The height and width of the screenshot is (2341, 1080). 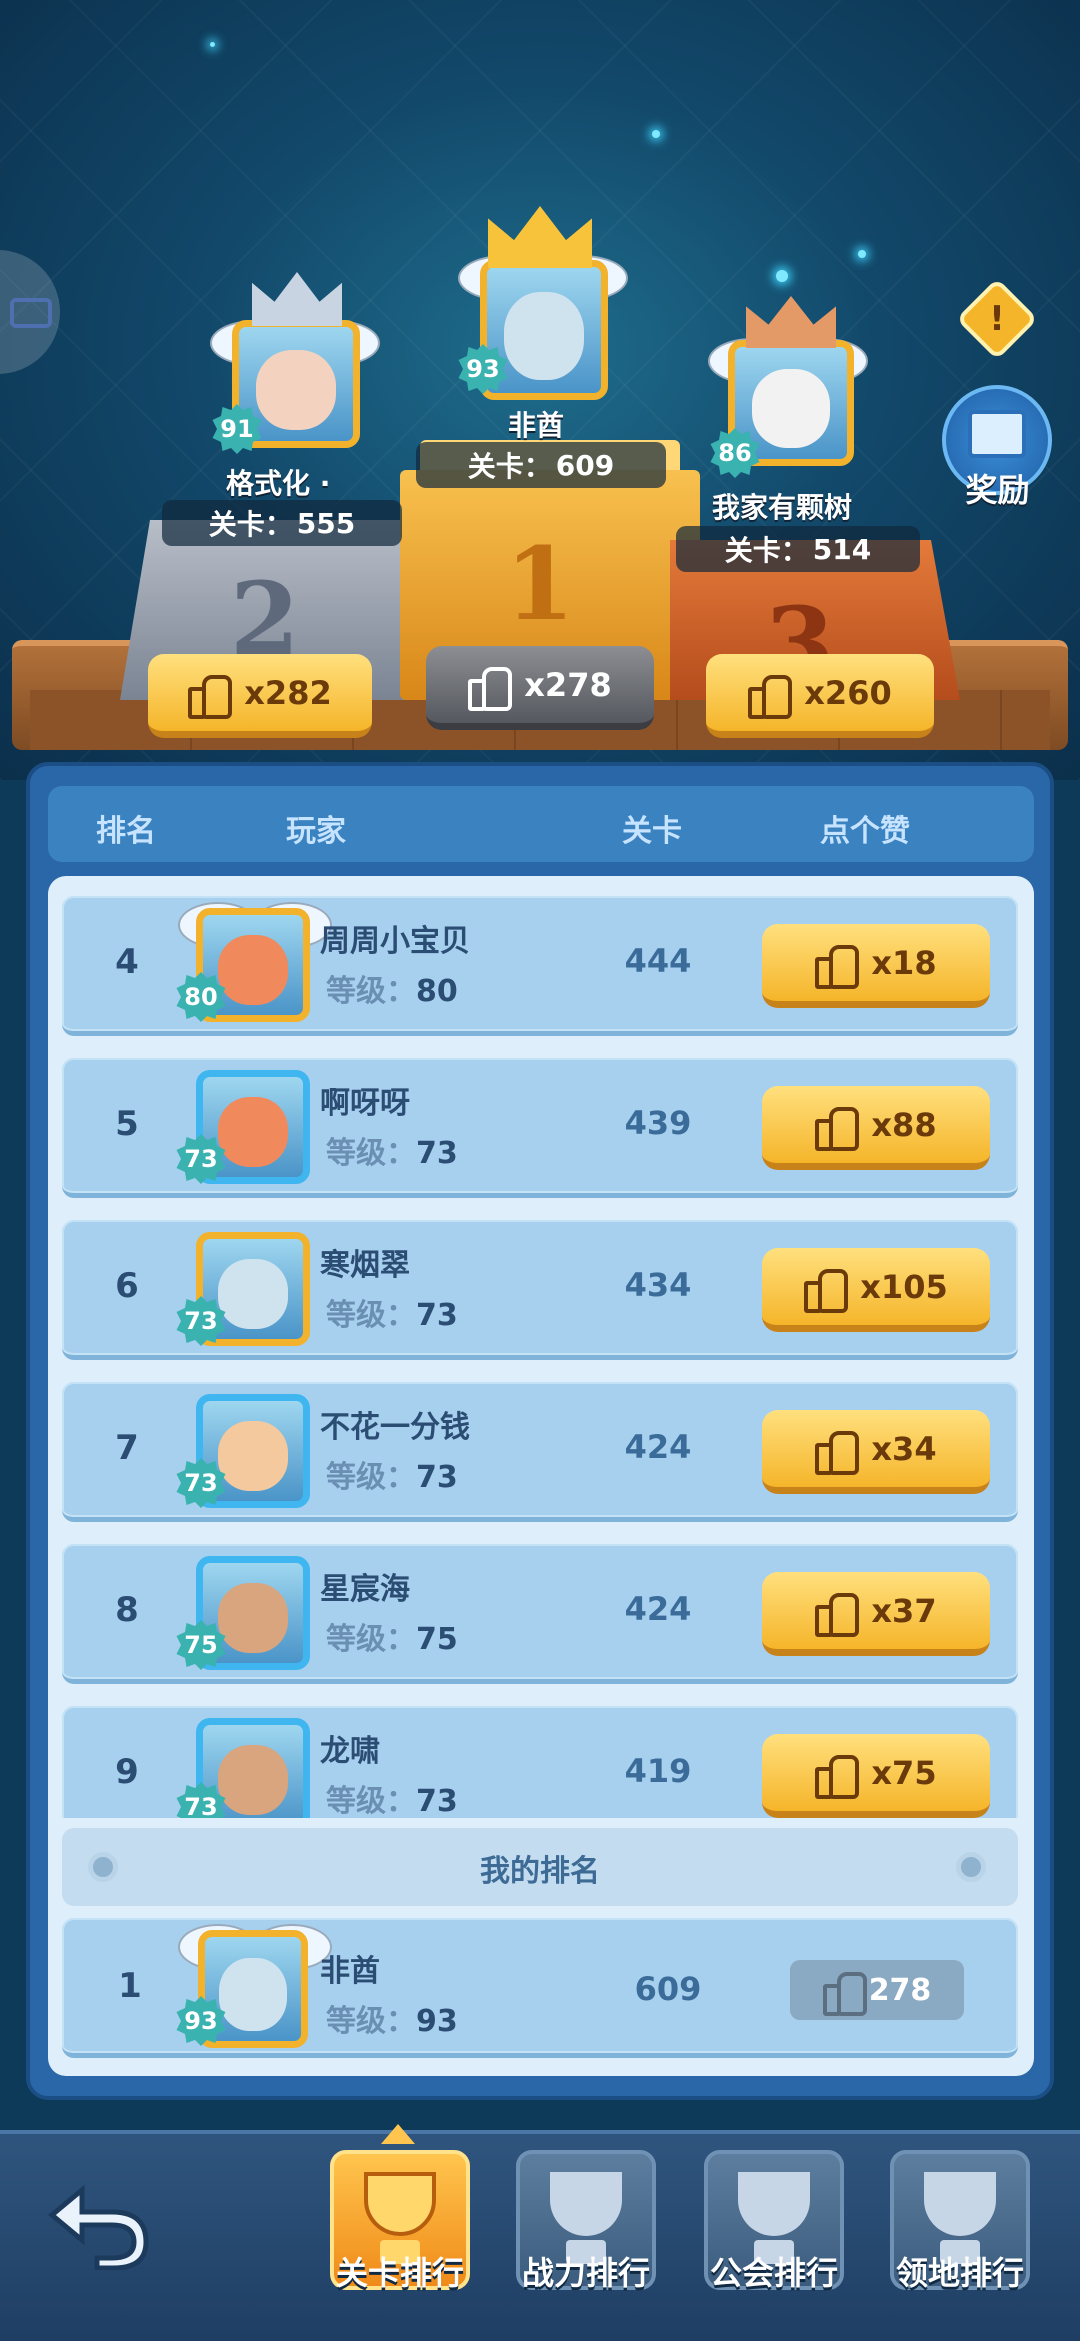 I want to click on like-button-first: x278, so click(x=540, y=688).